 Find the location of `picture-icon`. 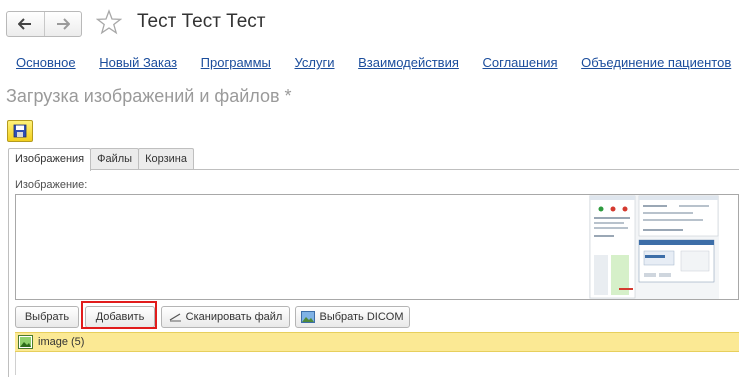

picture-icon is located at coordinates (308, 317).